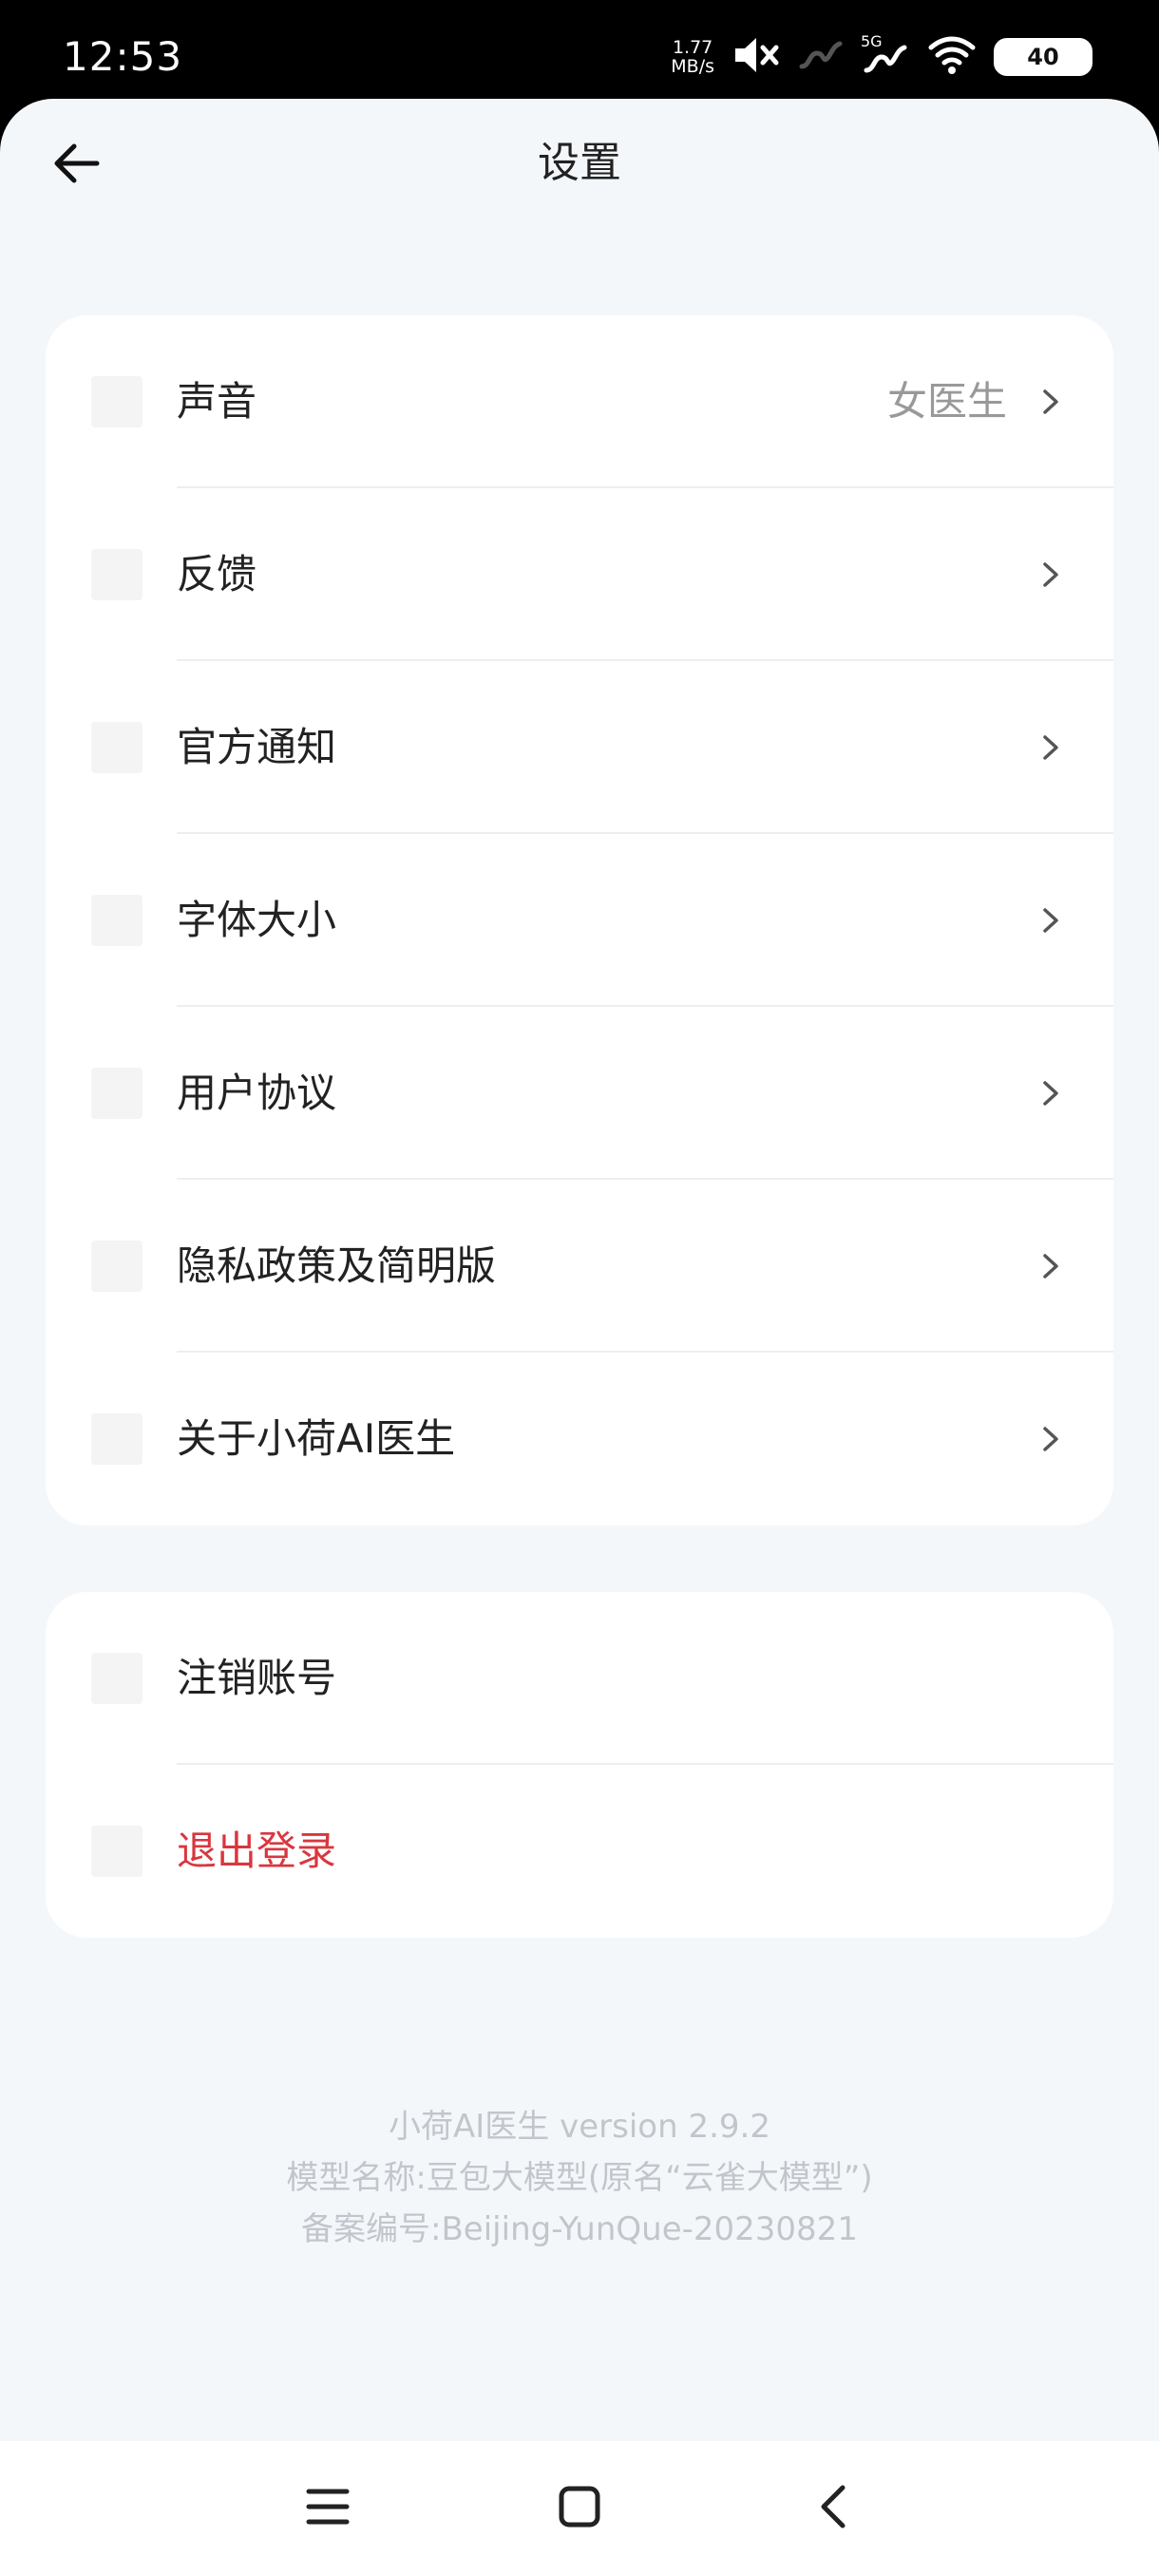 Image resolution: width=1159 pixels, height=2576 pixels. I want to click on status-bar: 12:53 1.77 MB/s 5G 40, so click(579, 49).